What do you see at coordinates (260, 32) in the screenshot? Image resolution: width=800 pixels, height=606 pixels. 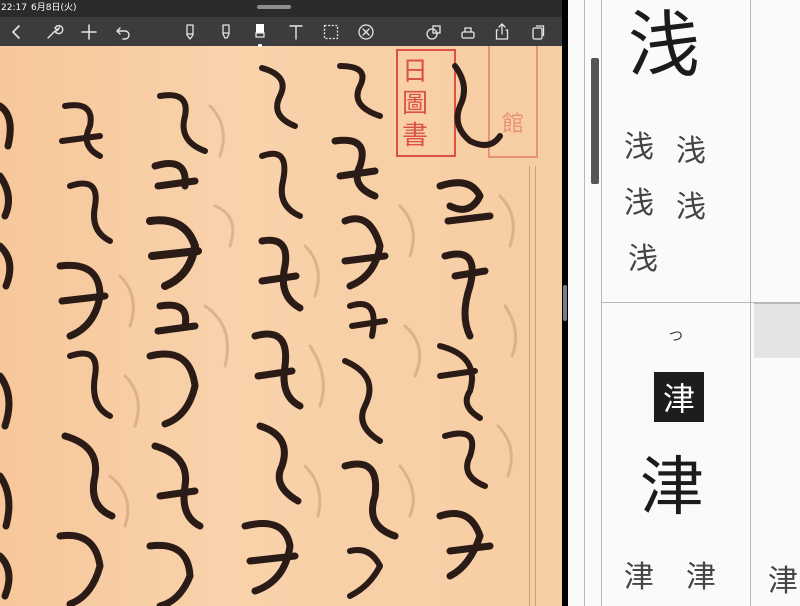 I see `highlighter-tool-icon` at bounding box center [260, 32].